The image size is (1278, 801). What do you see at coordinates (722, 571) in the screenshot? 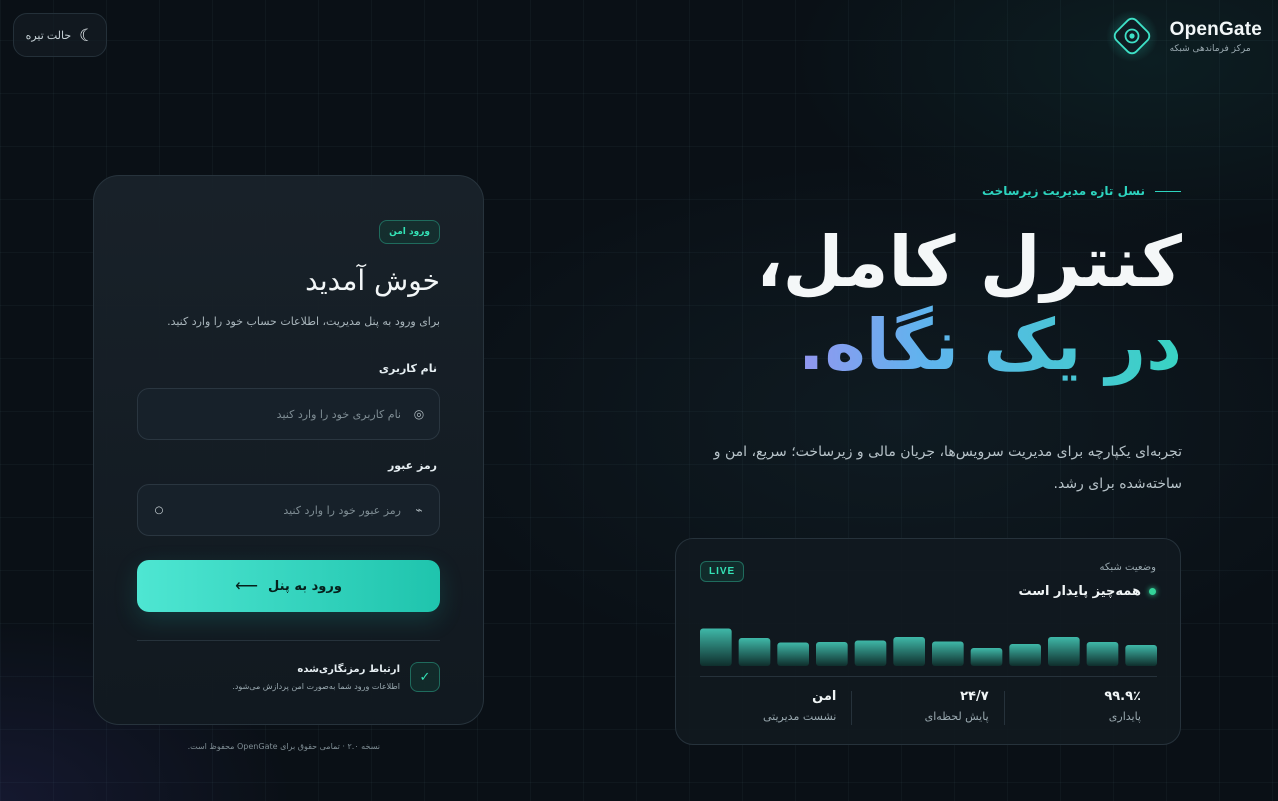
I see `live-badge: LIVE` at bounding box center [722, 571].